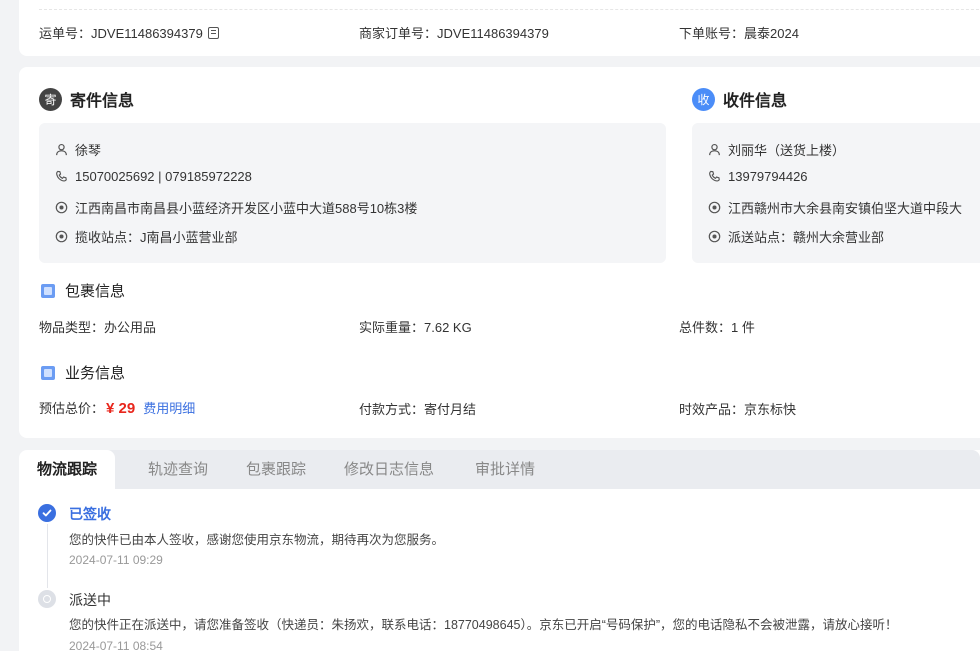 Image resolution: width=980 pixels, height=651 pixels. I want to click on timeline-connector, so click(47, 556).